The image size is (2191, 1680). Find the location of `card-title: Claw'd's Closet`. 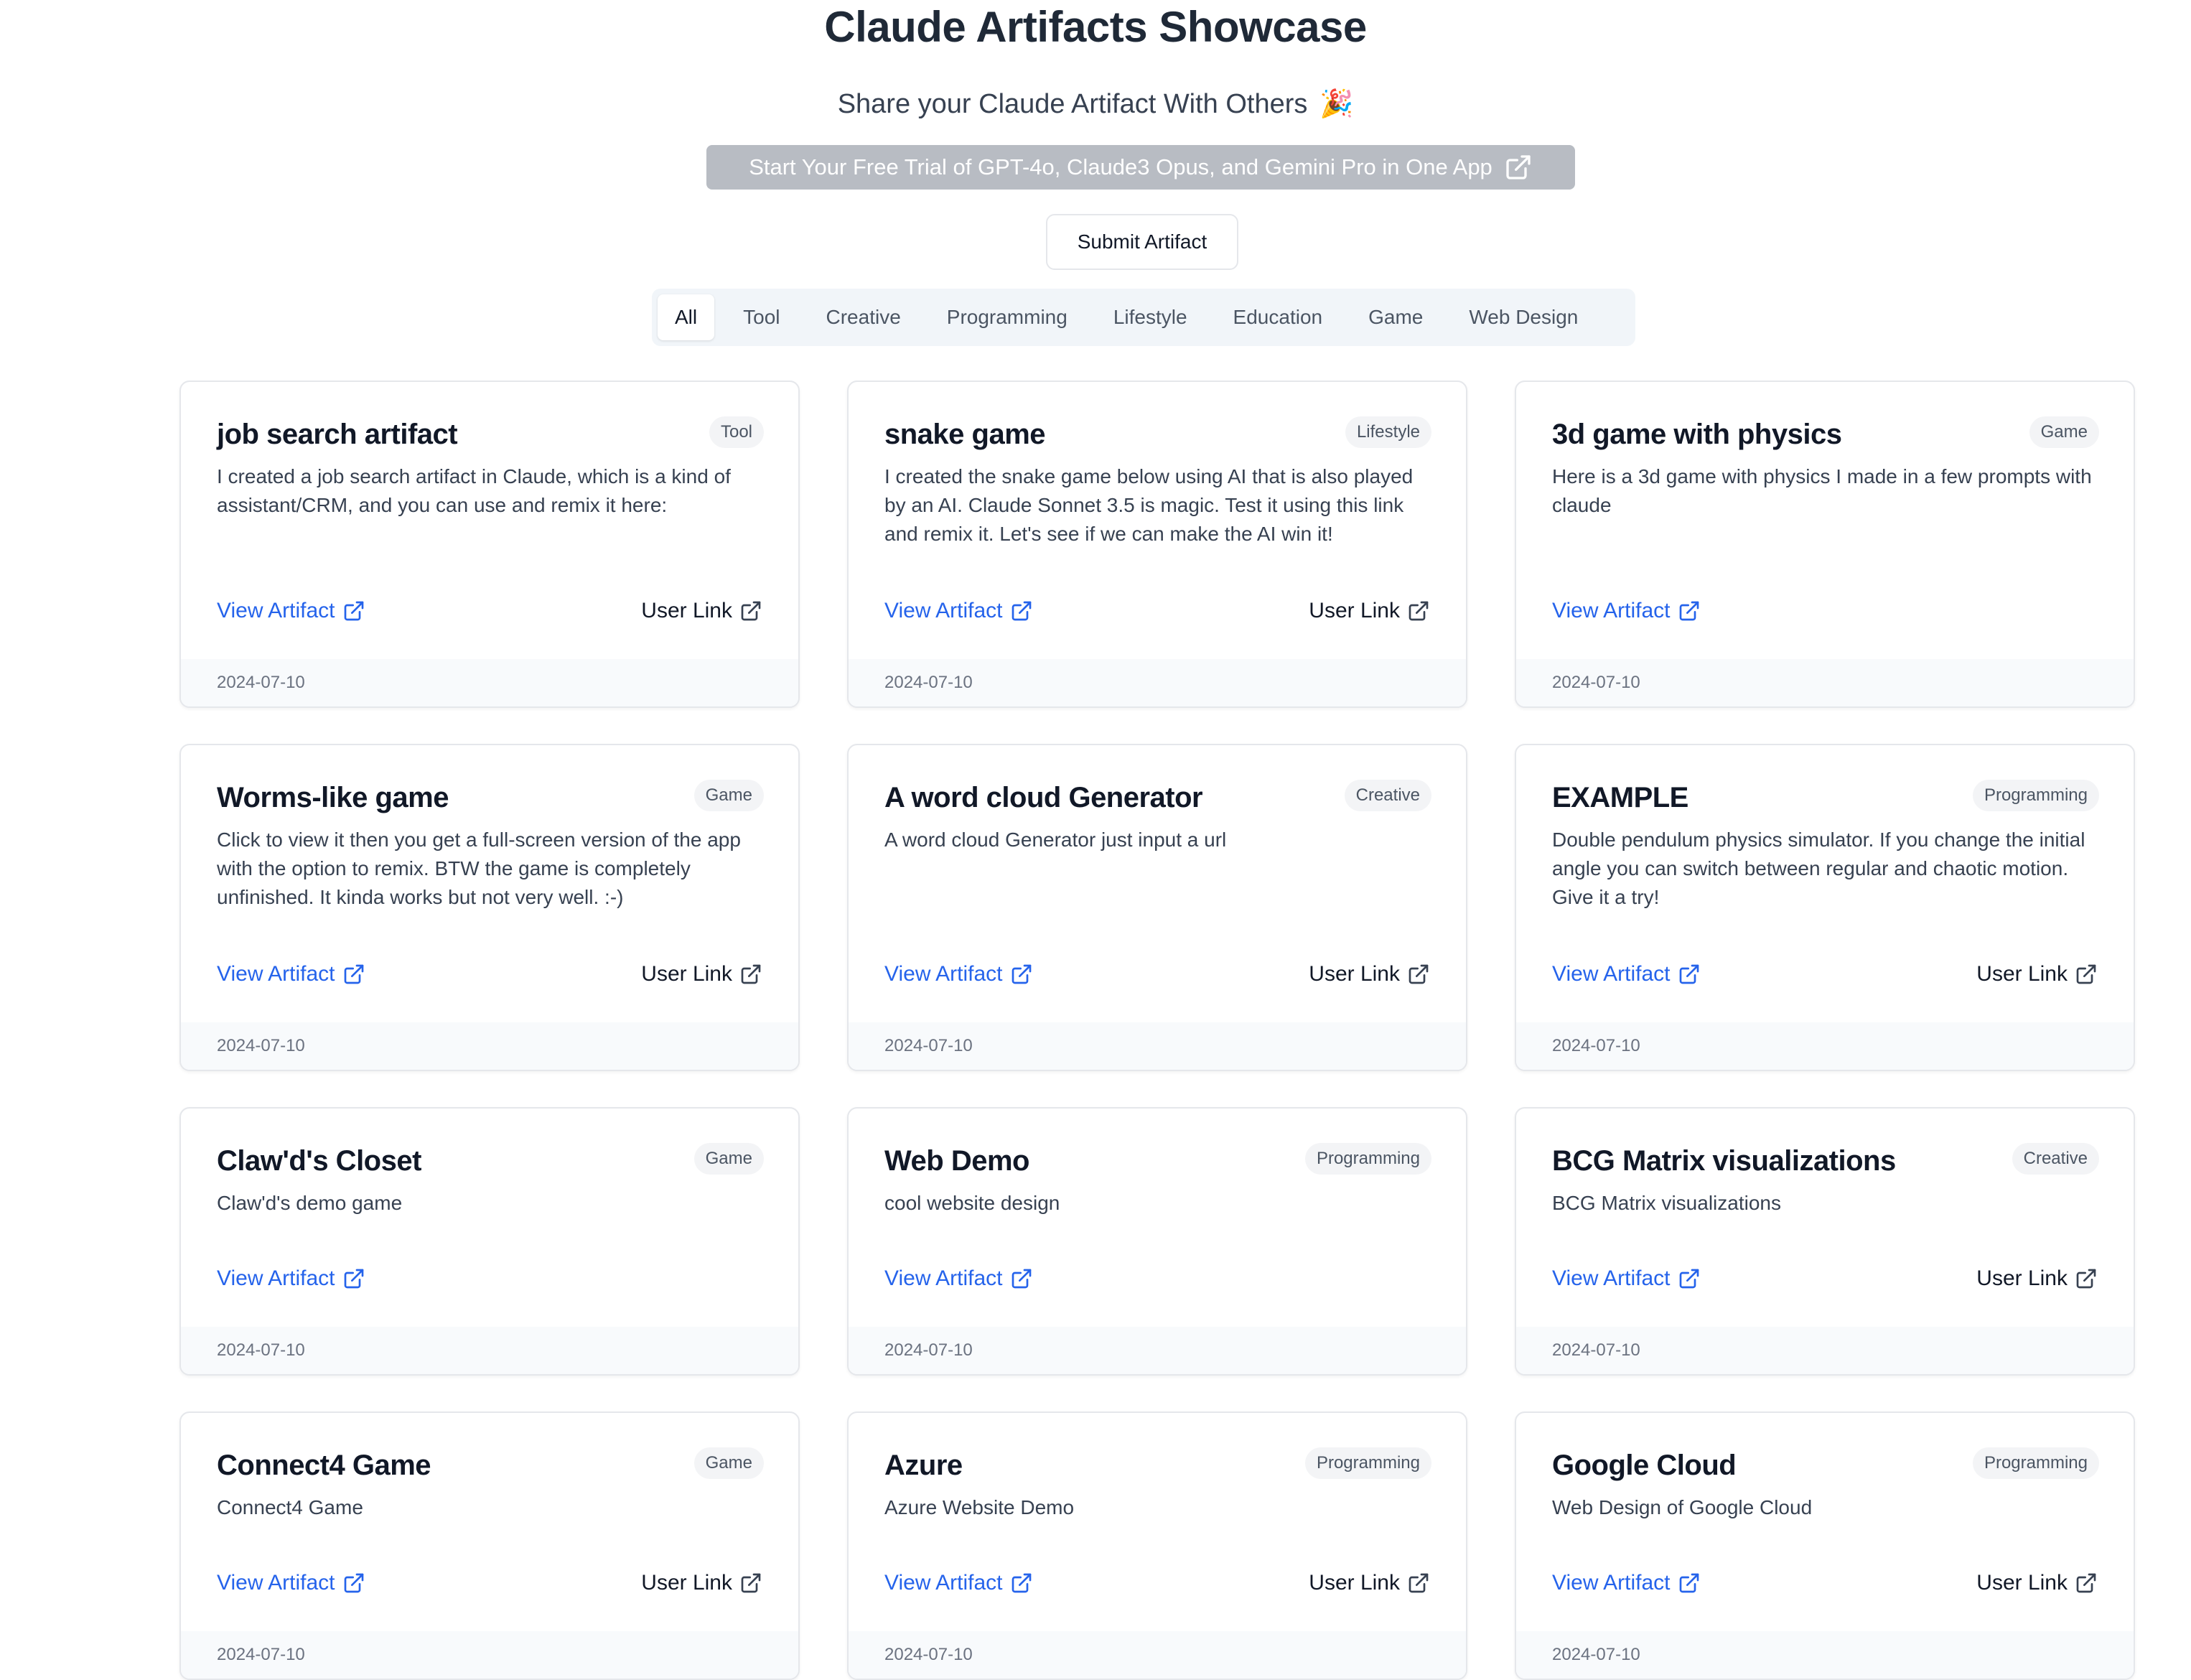

card-title: Claw'd's Closet is located at coordinates (319, 1161).